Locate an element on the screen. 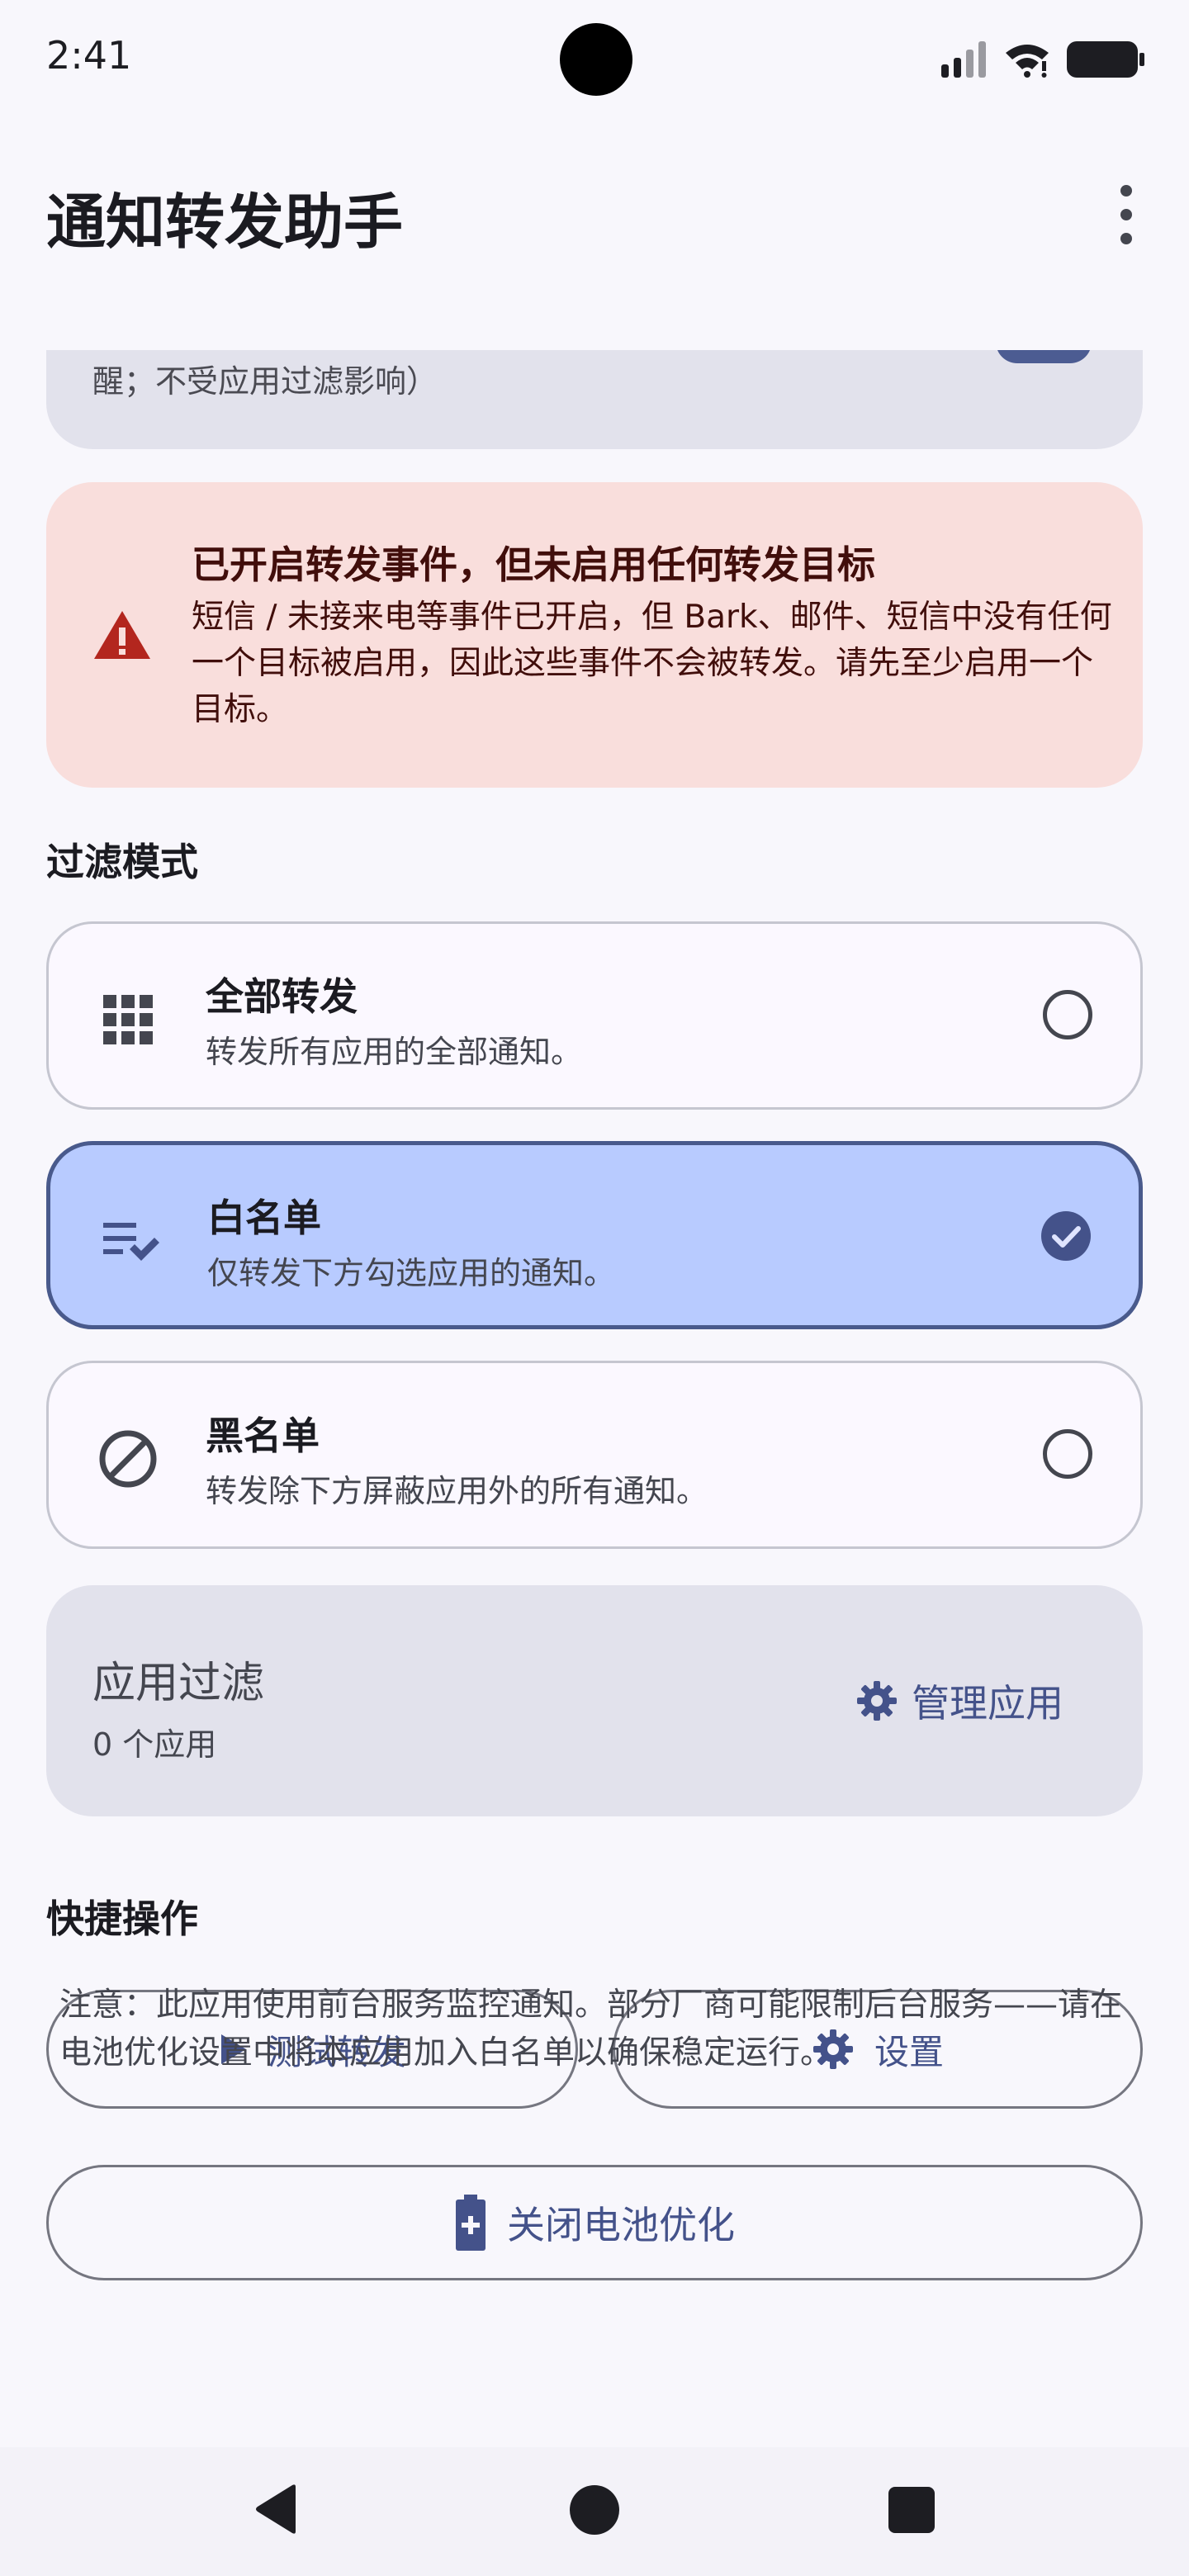 The height and width of the screenshot is (2576, 1189). home-icon is located at coordinates (594, 2510).